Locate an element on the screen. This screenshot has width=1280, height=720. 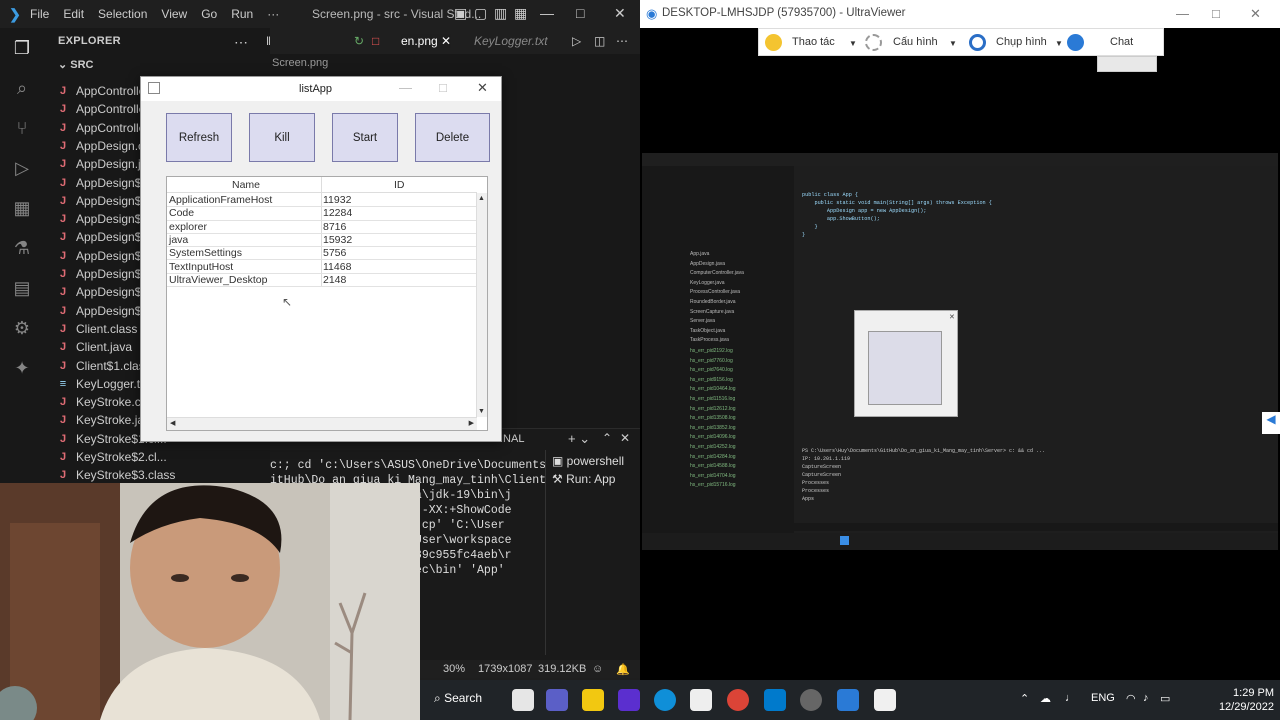
vertical-scrollbar: ▲ ▼ is located at coordinates (481, 305).